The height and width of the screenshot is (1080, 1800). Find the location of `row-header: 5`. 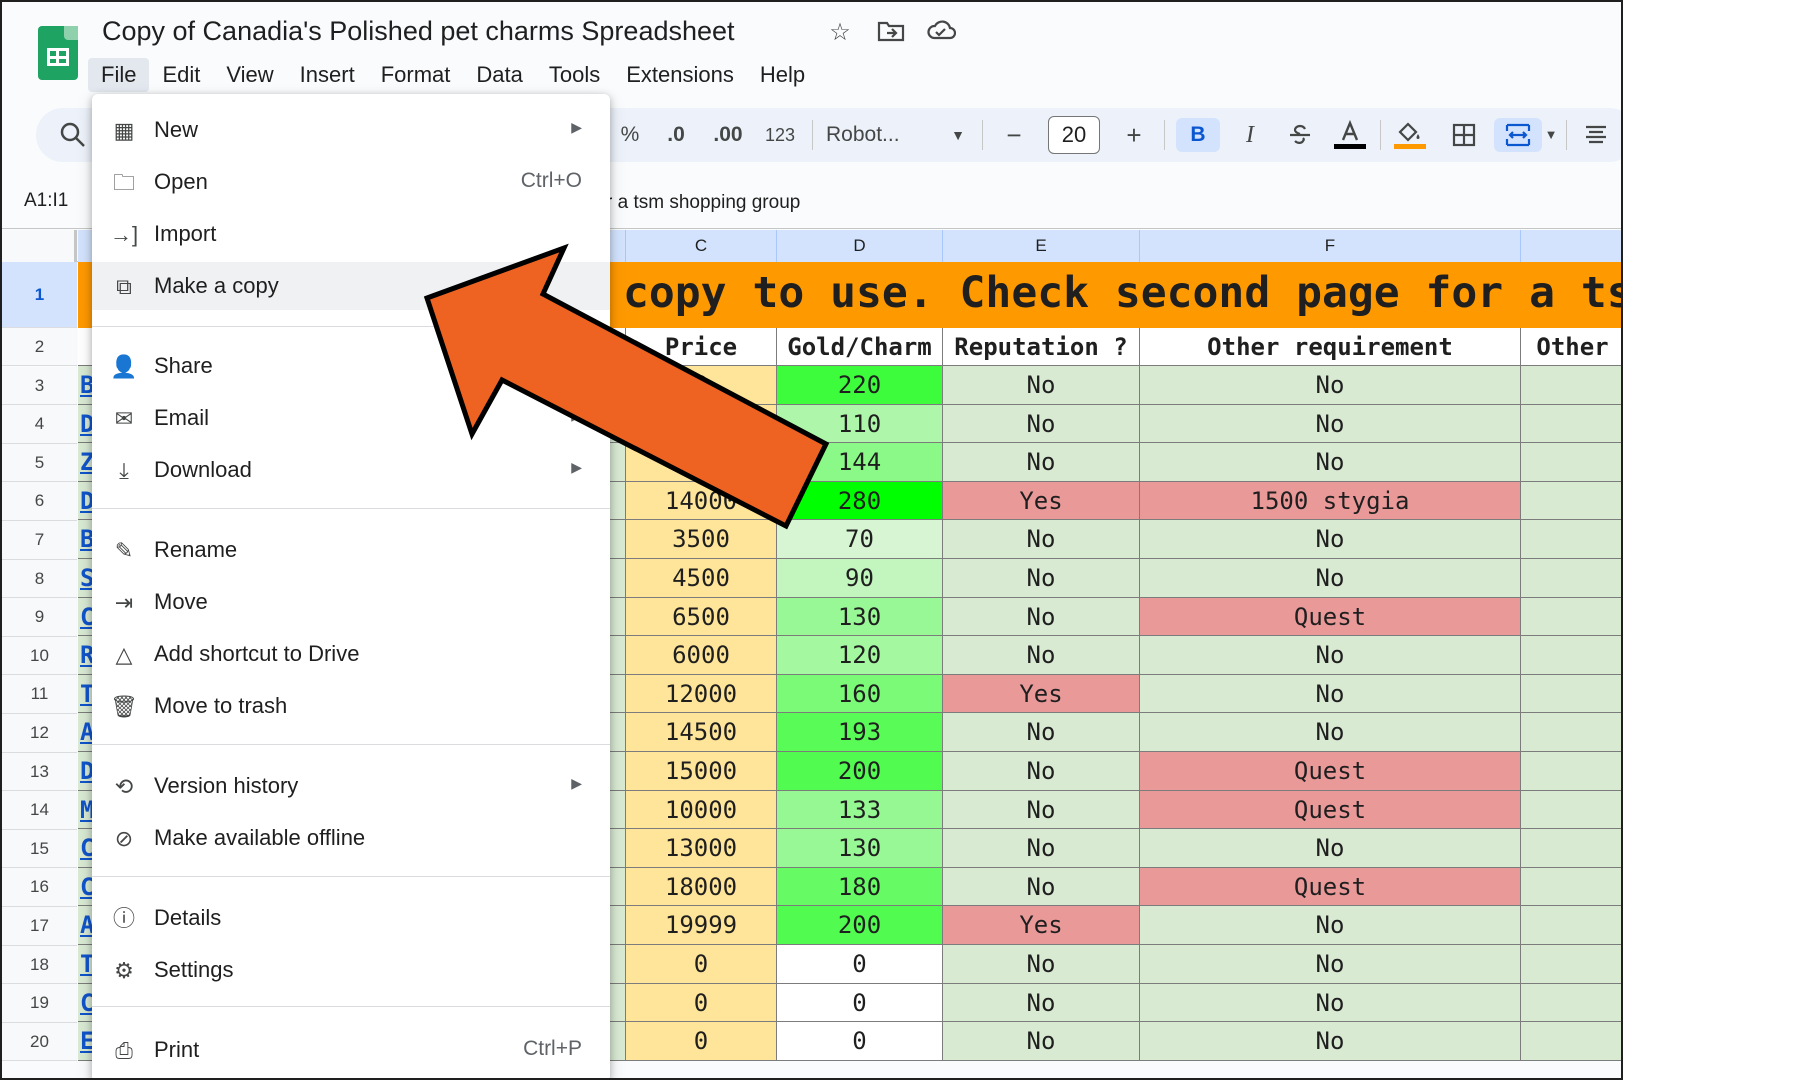

row-header: 5 is located at coordinates (39, 463).